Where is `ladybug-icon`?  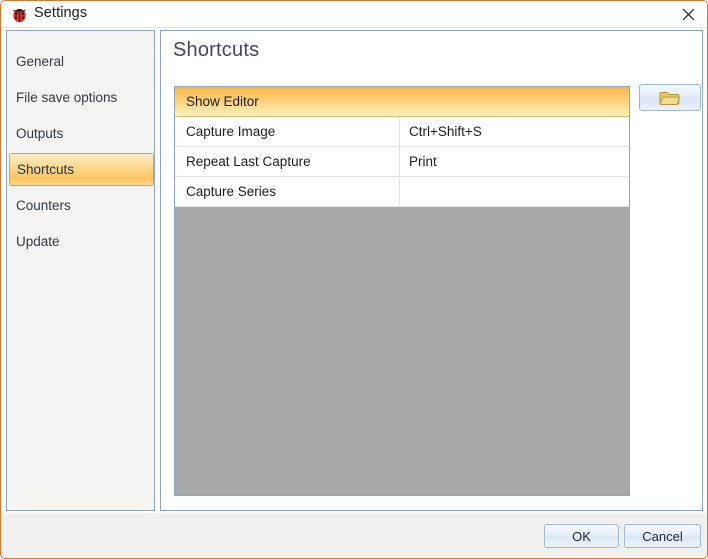
ladybug-icon is located at coordinates (19, 14).